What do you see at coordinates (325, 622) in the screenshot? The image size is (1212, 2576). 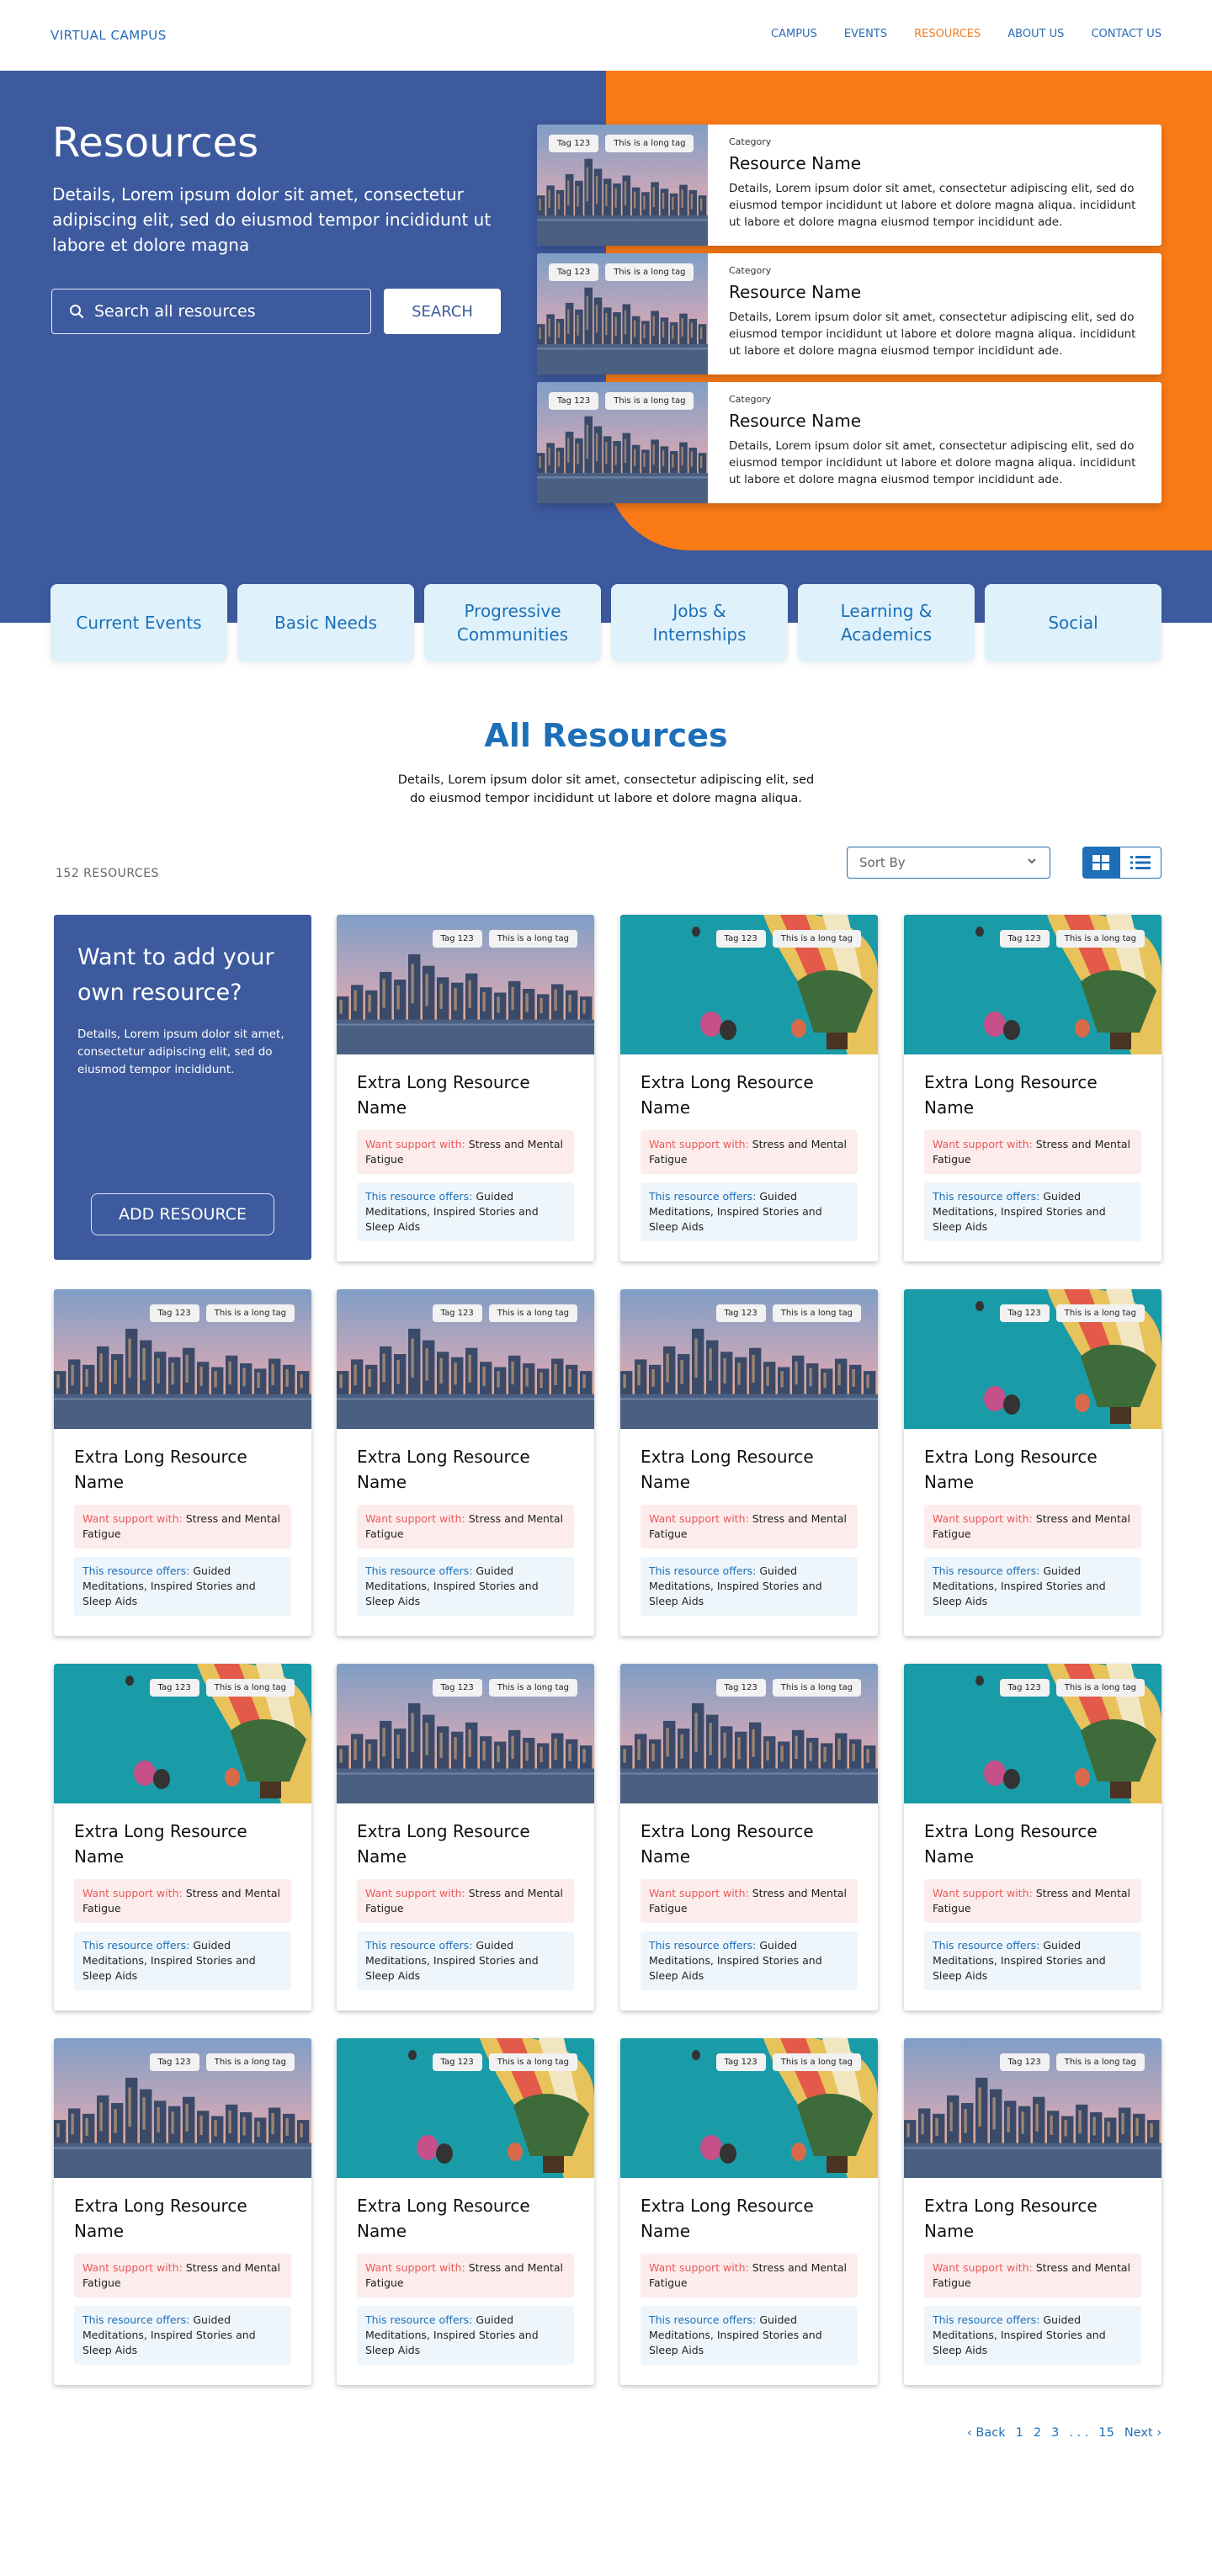 I see `category-tile: Basic Needs` at bounding box center [325, 622].